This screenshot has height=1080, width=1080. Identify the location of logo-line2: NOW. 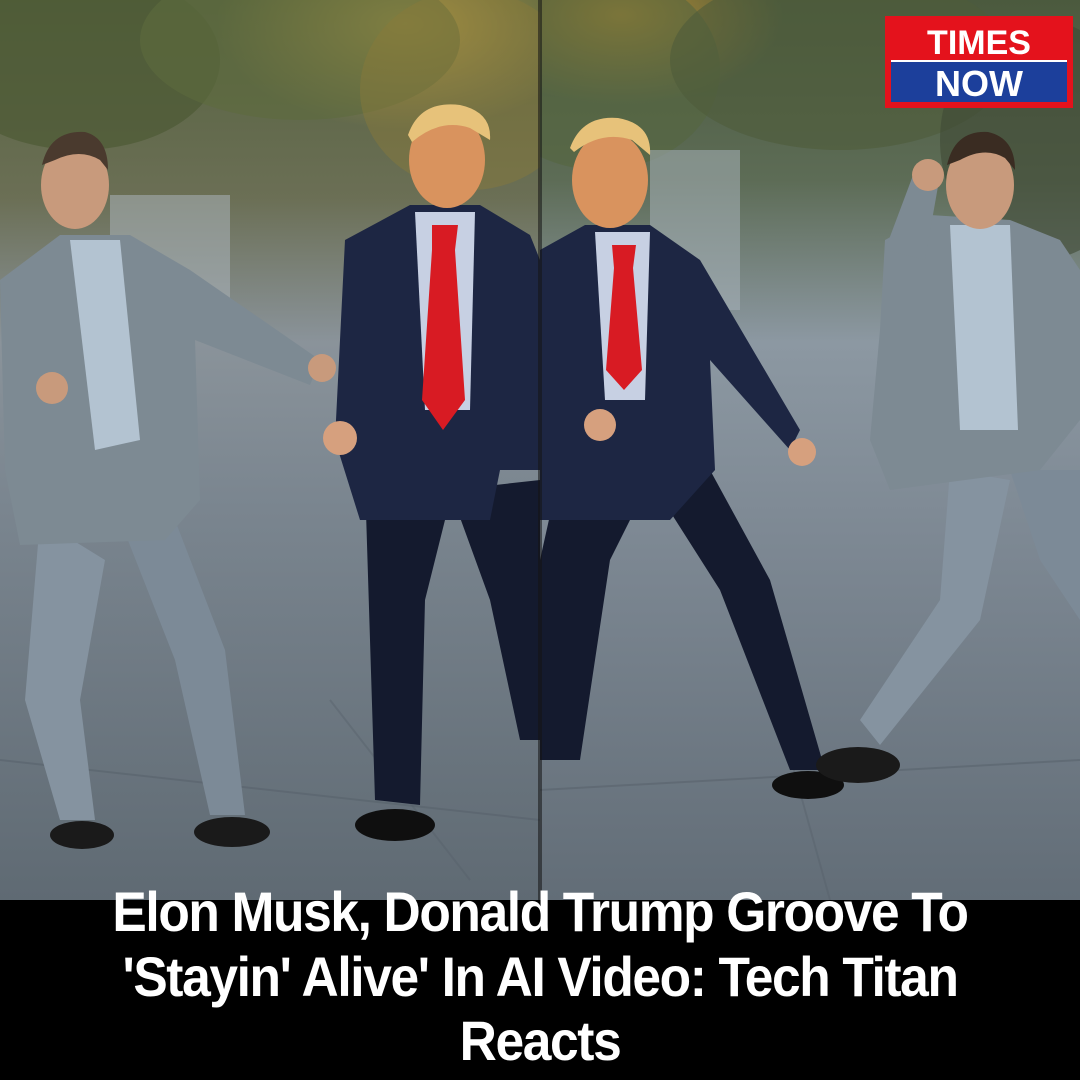
(979, 83).